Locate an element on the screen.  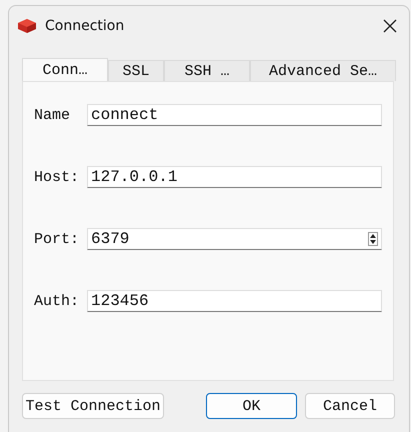
dialog-button: Cancel is located at coordinates (350, 406).